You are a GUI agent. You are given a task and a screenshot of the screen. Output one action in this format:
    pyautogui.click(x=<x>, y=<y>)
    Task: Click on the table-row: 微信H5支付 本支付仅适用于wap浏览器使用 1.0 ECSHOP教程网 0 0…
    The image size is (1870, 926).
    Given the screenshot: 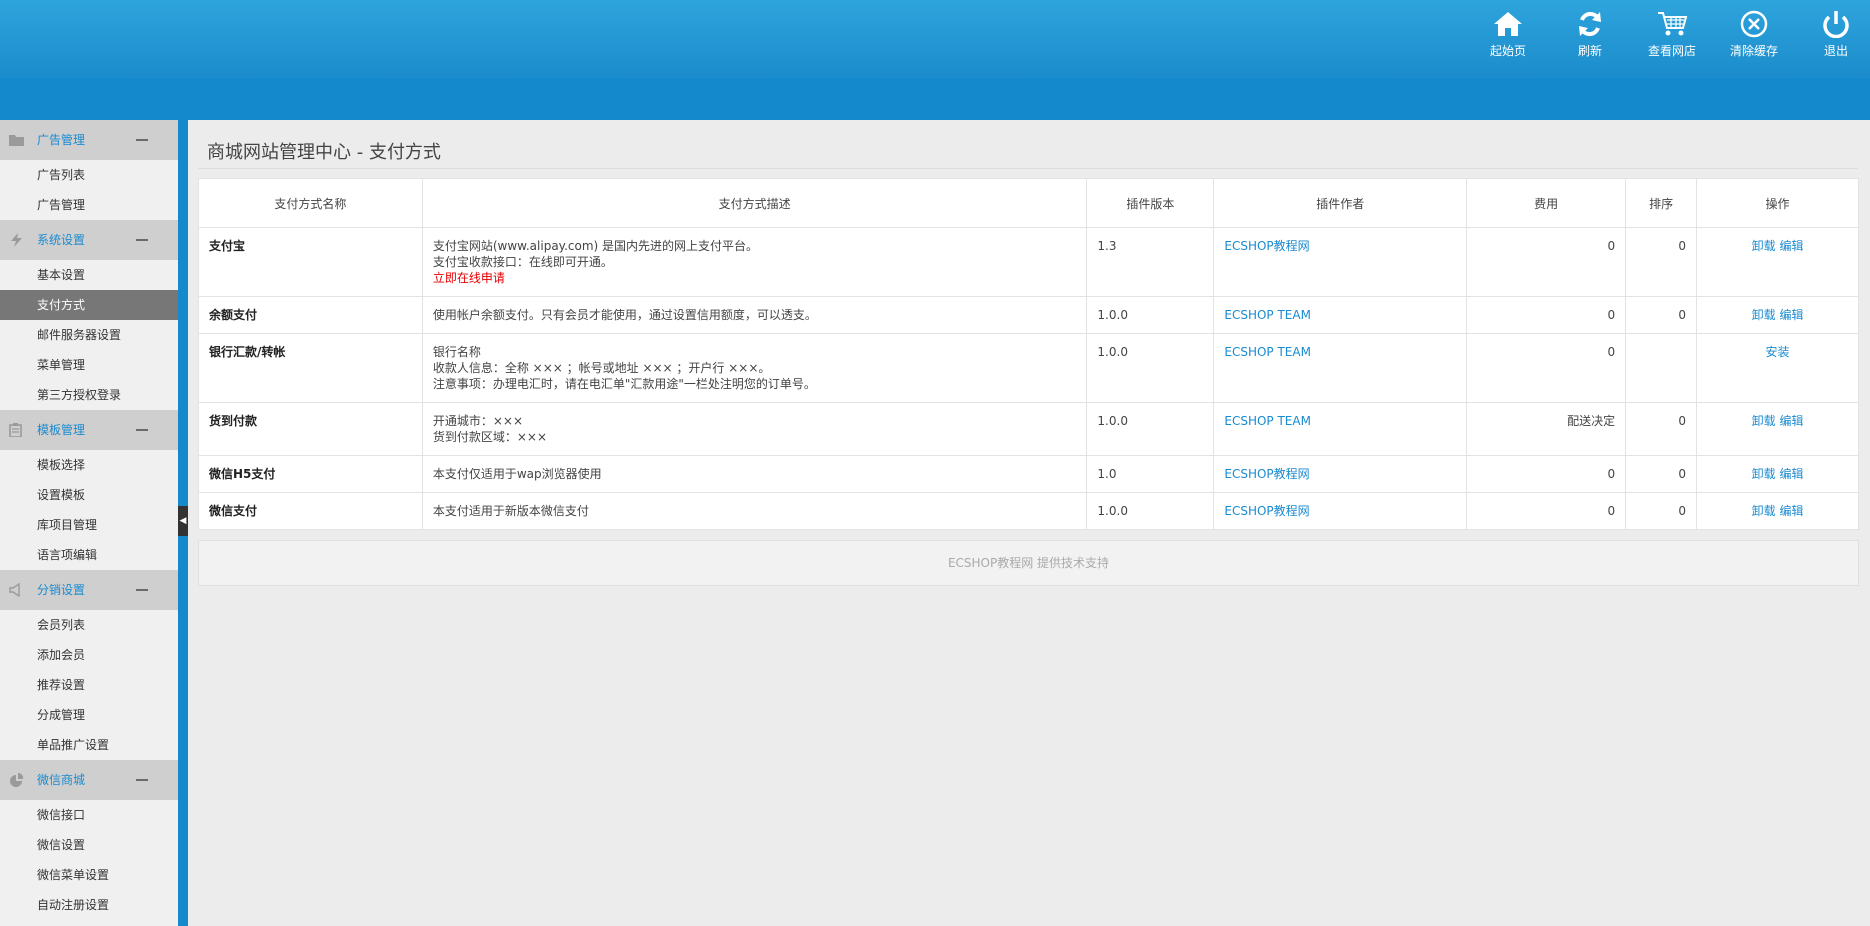 What is the action you would take?
    pyautogui.click(x=1028, y=474)
    